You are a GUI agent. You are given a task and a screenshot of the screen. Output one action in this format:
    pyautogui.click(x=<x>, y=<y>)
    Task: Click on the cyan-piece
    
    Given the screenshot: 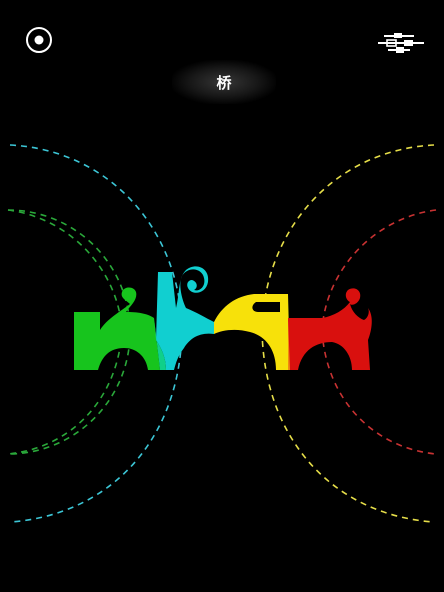 What is the action you would take?
    pyautogui.click(x=185, y=318)
    